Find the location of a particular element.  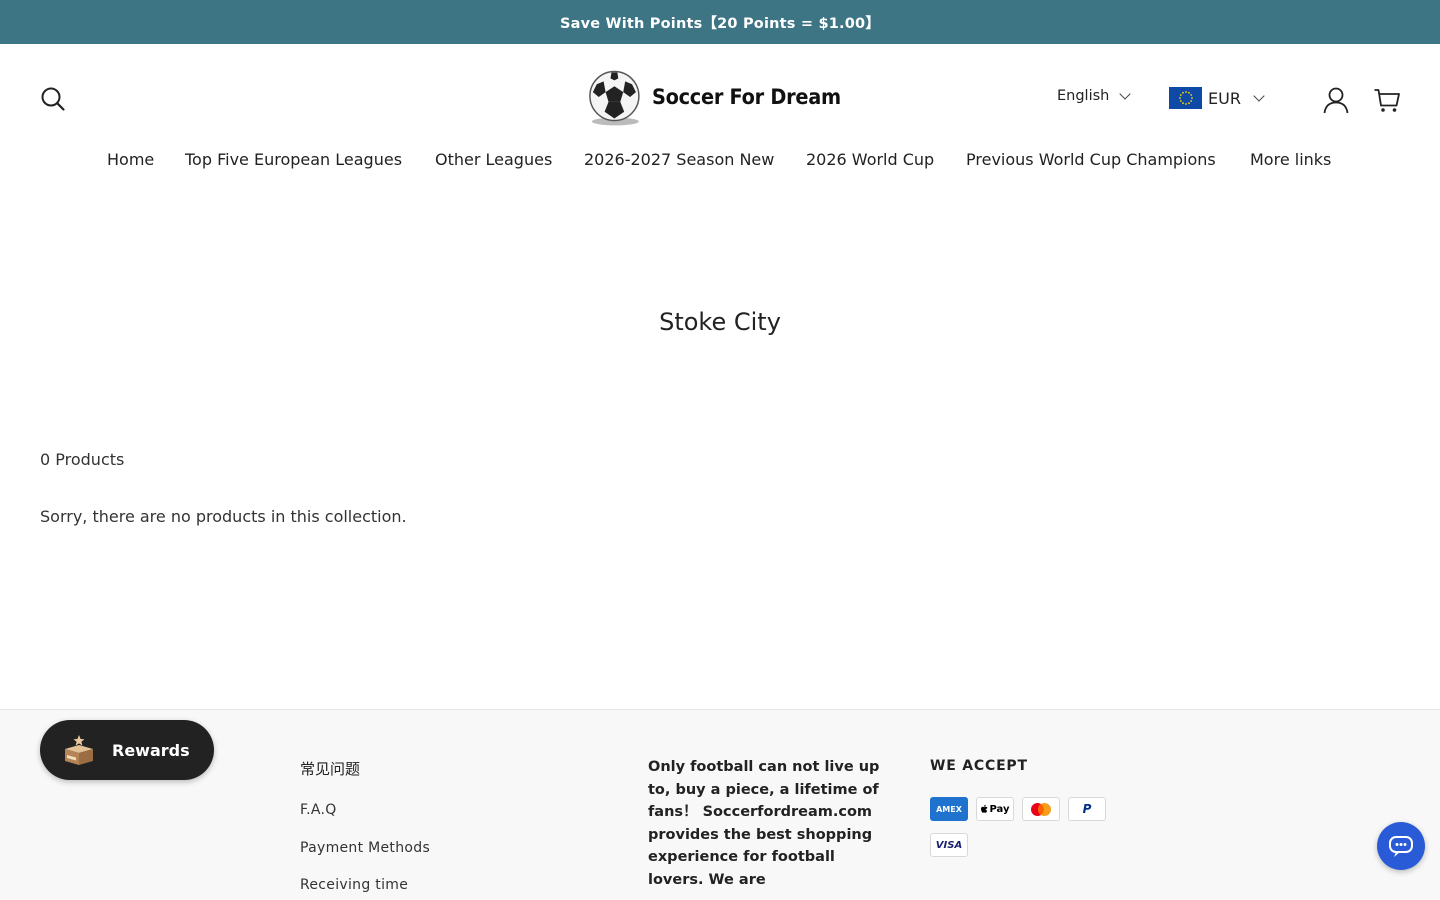

rewards-button: Rewards is located at coordinates (127, 750).